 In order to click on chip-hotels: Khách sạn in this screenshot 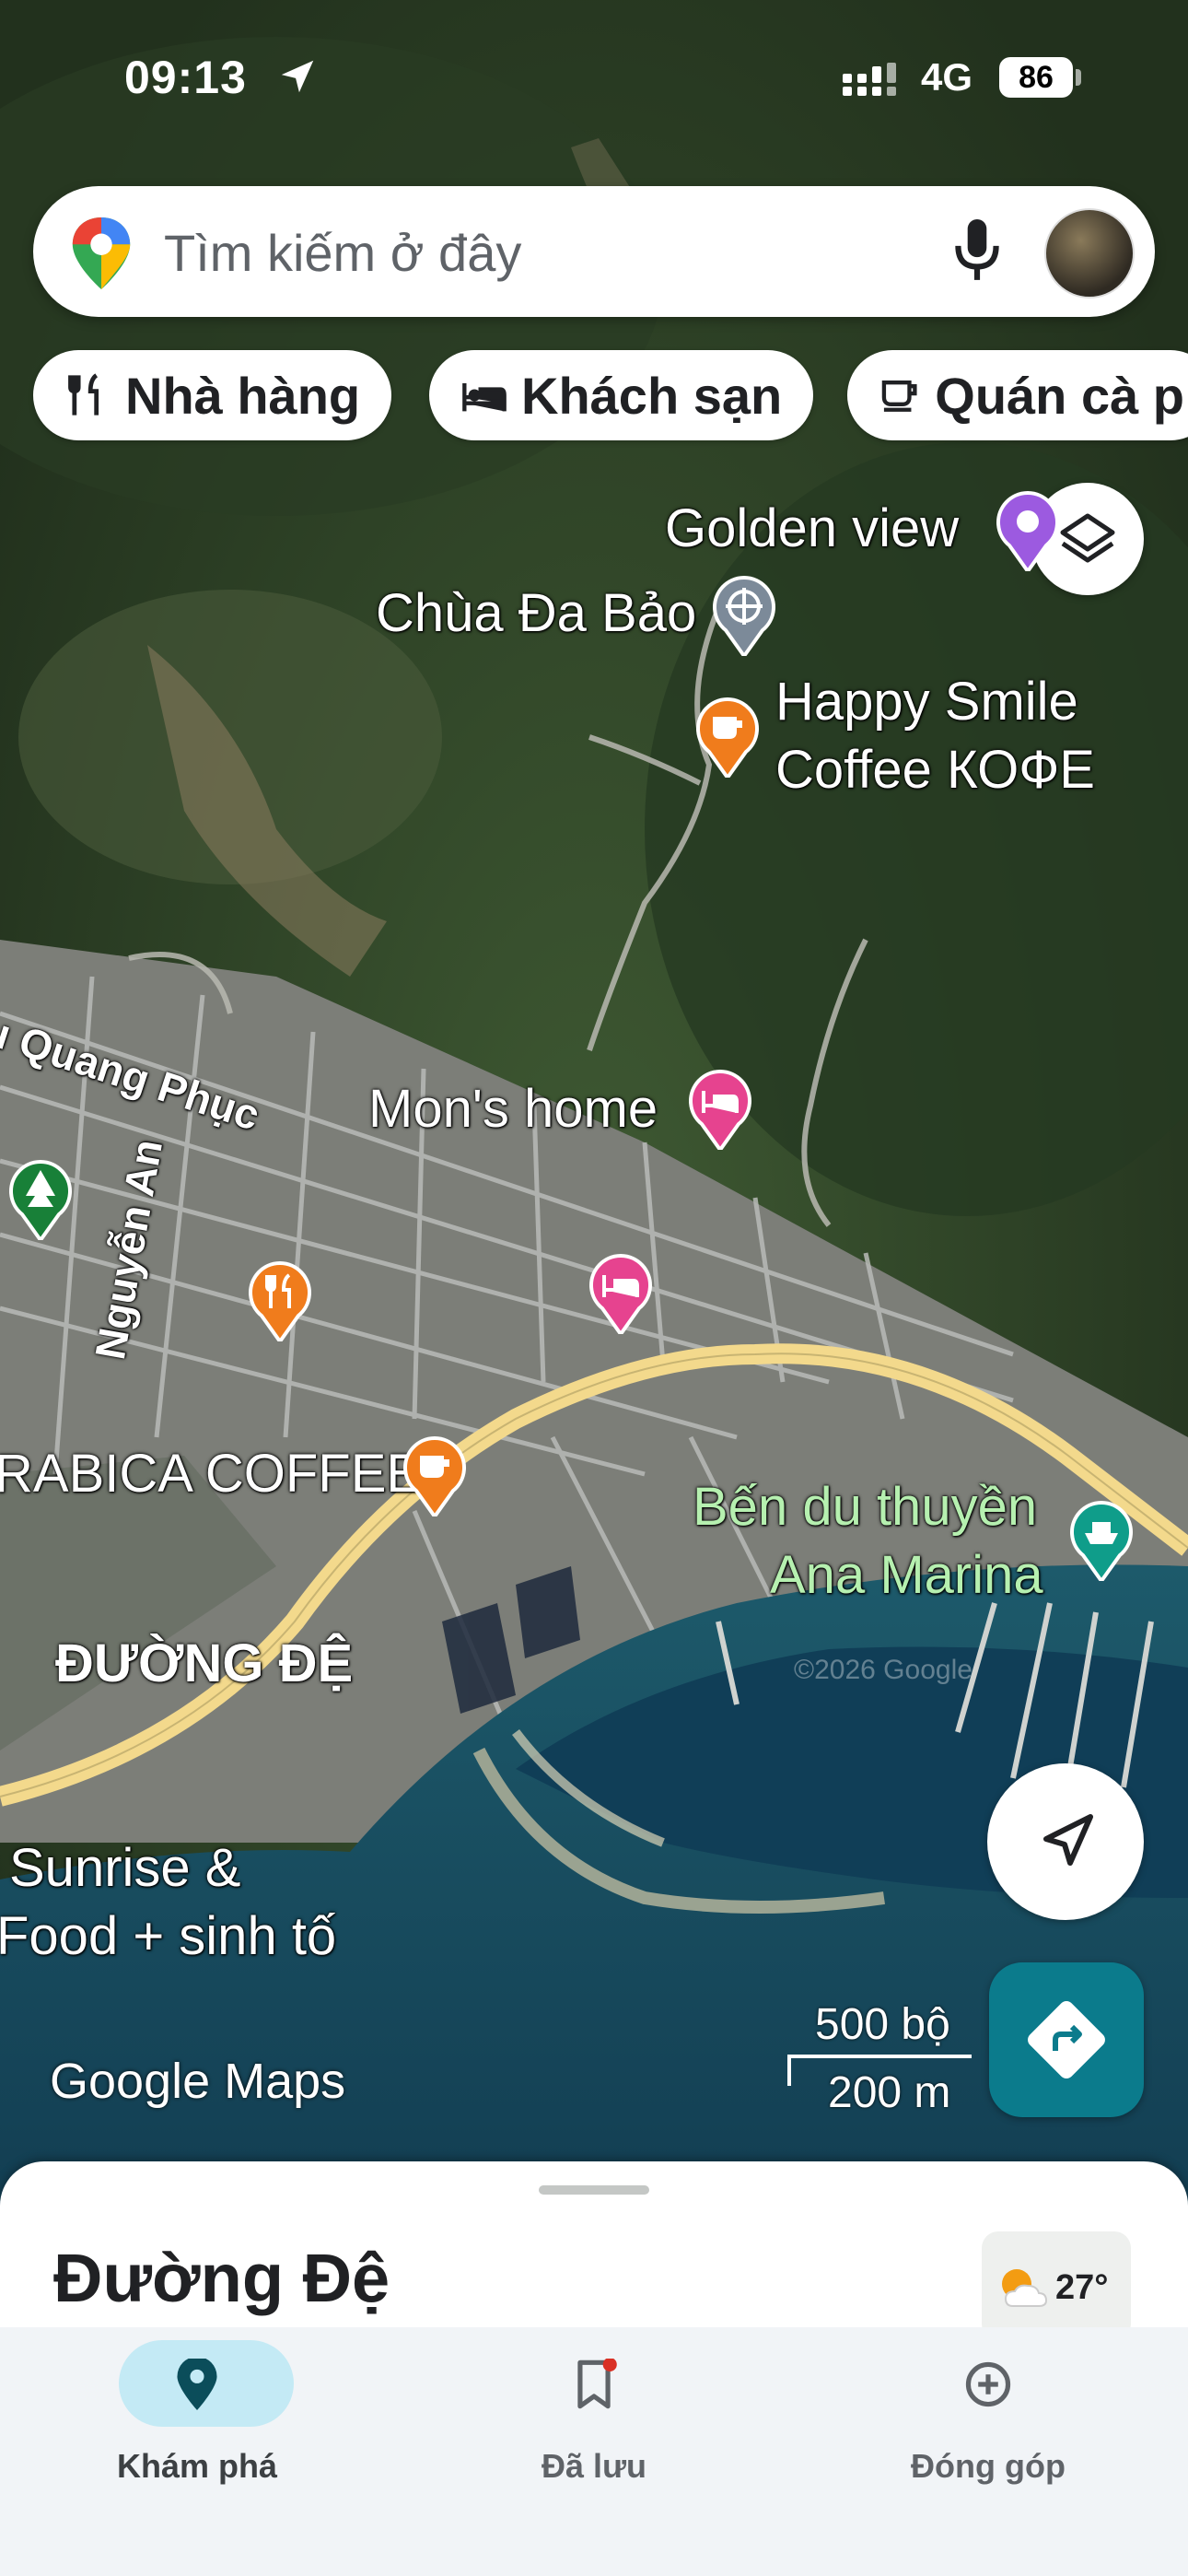, I will do `click(621, 395)`.